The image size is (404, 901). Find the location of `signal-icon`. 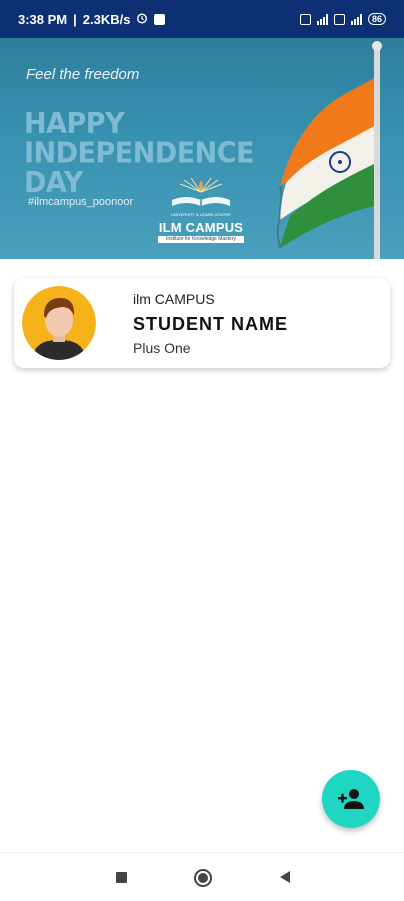

signal-icon is located at coordinates (322, 19).